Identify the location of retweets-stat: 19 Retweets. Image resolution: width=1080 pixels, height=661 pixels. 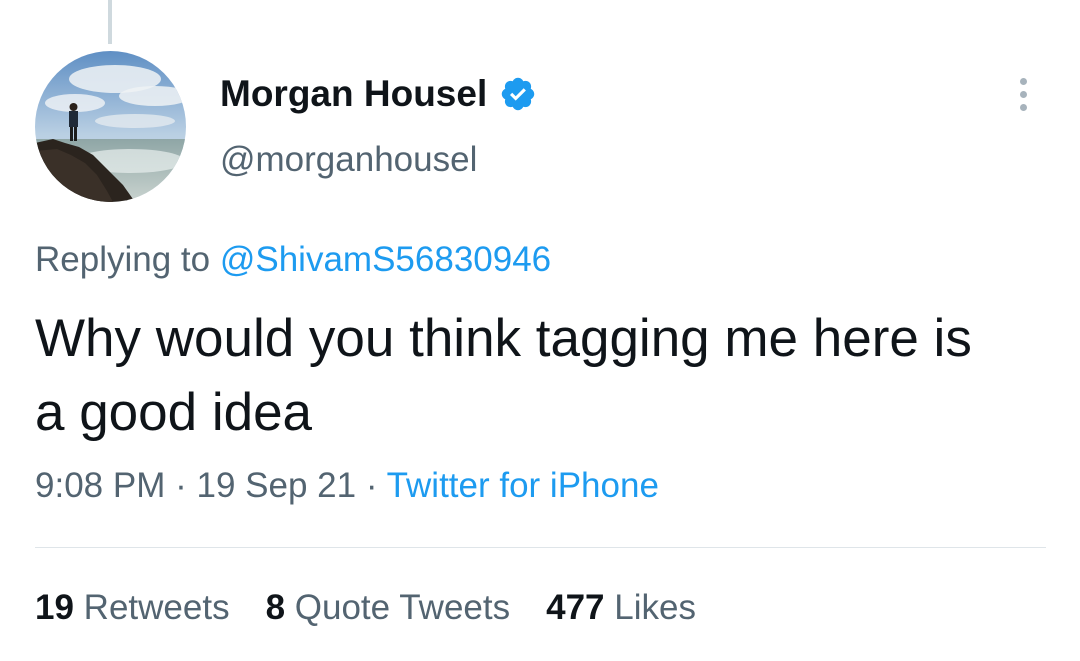
(132, 608).